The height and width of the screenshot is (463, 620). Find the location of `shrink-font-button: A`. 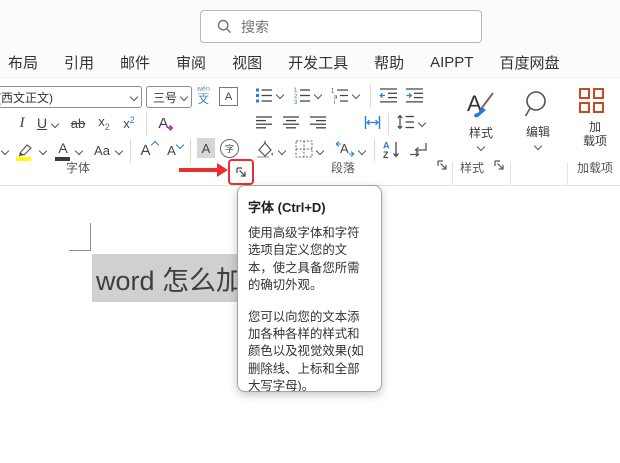

shrink-font-button: A is located at coordinates (175, 150).